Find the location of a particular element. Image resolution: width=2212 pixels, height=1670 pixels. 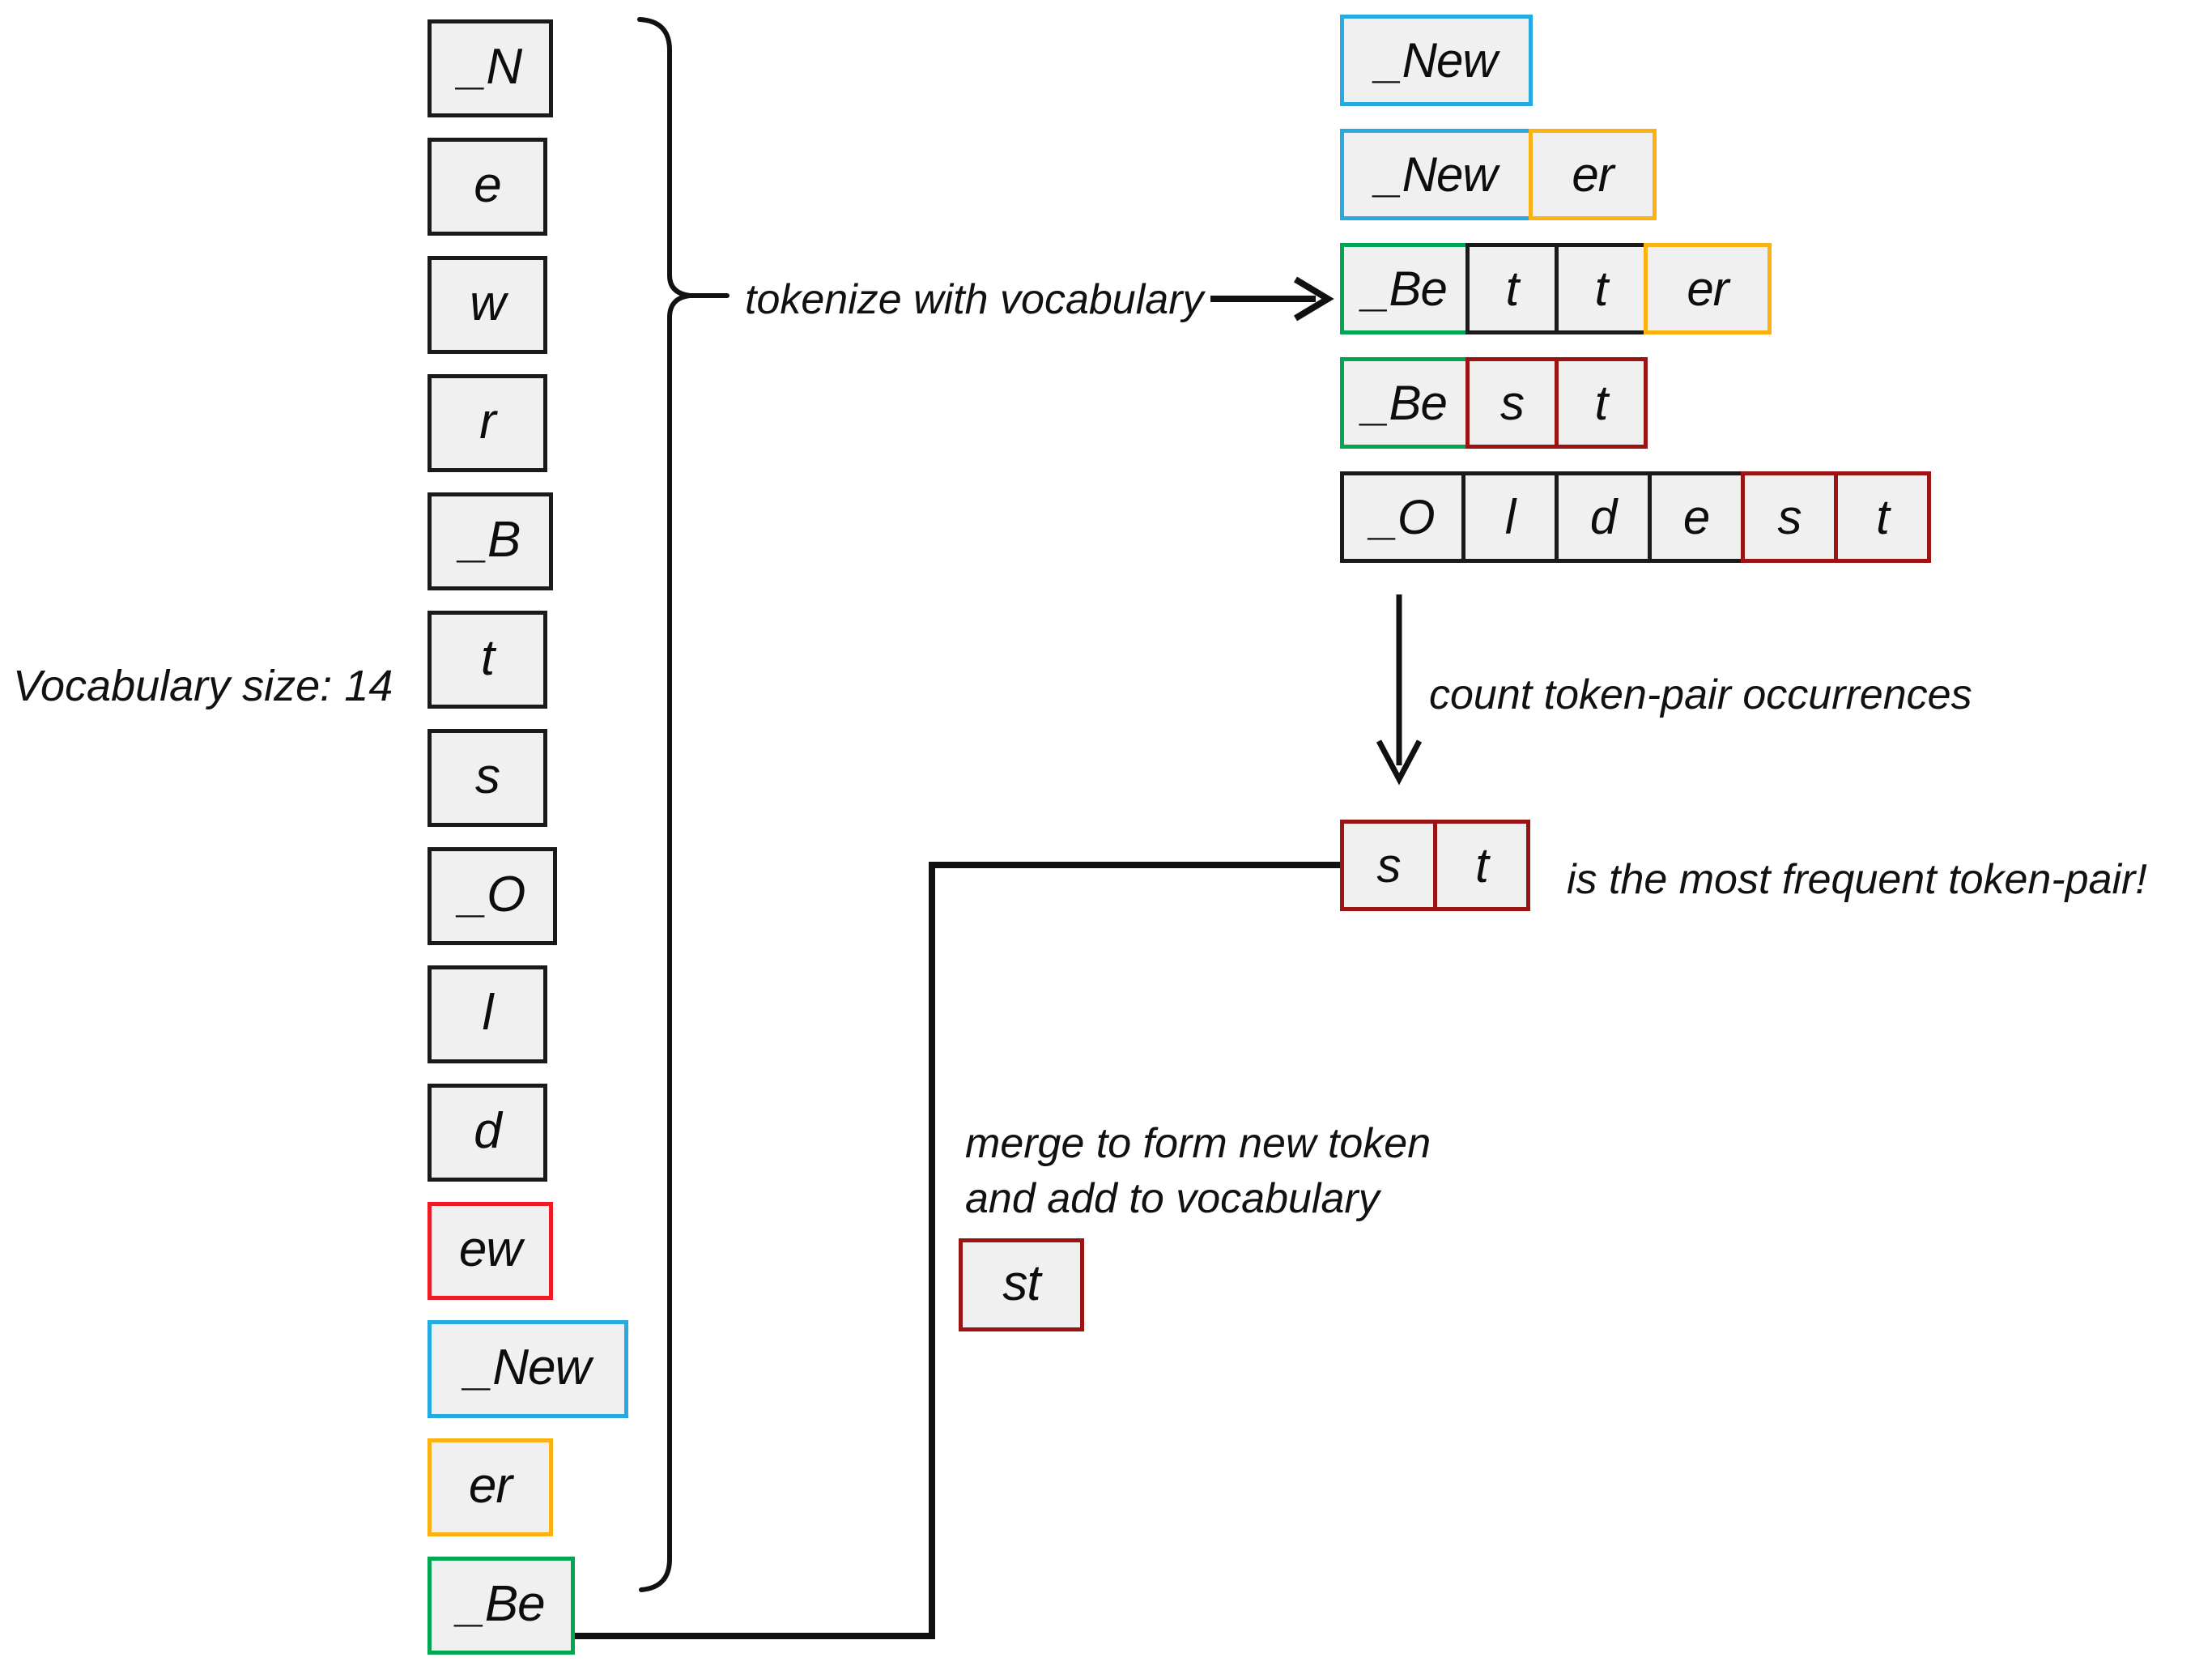

merge-arrow-label-line2: and add to vocabulary is located at coordinates (1172, 1198).